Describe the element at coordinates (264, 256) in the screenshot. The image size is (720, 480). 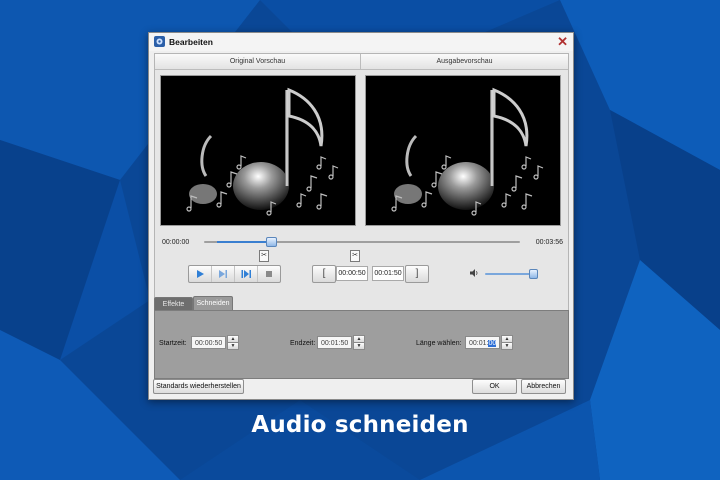
I see `cut-start-marker-icon: ✂` at that location.